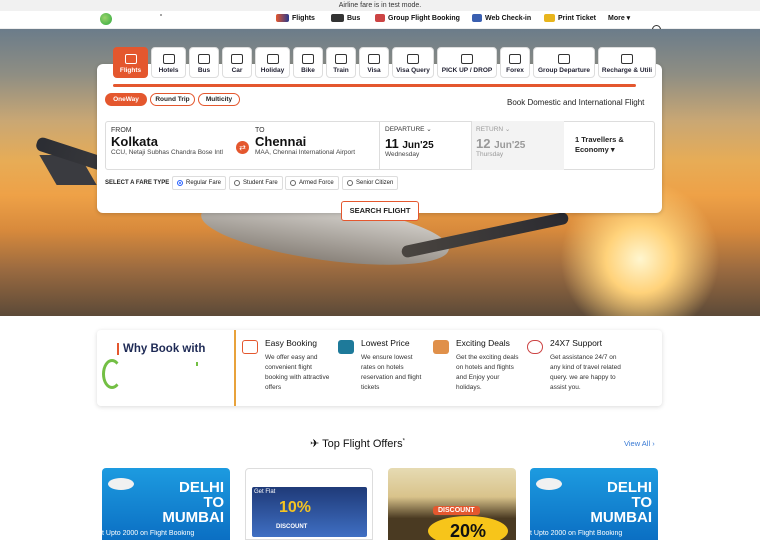 Image resolution: width=760 pixels, height=540 pixels. What do you see at coordinates (639, 443) in the screenshot?
I see `view-all-link: View All ›` at bounding box center [639, 443].